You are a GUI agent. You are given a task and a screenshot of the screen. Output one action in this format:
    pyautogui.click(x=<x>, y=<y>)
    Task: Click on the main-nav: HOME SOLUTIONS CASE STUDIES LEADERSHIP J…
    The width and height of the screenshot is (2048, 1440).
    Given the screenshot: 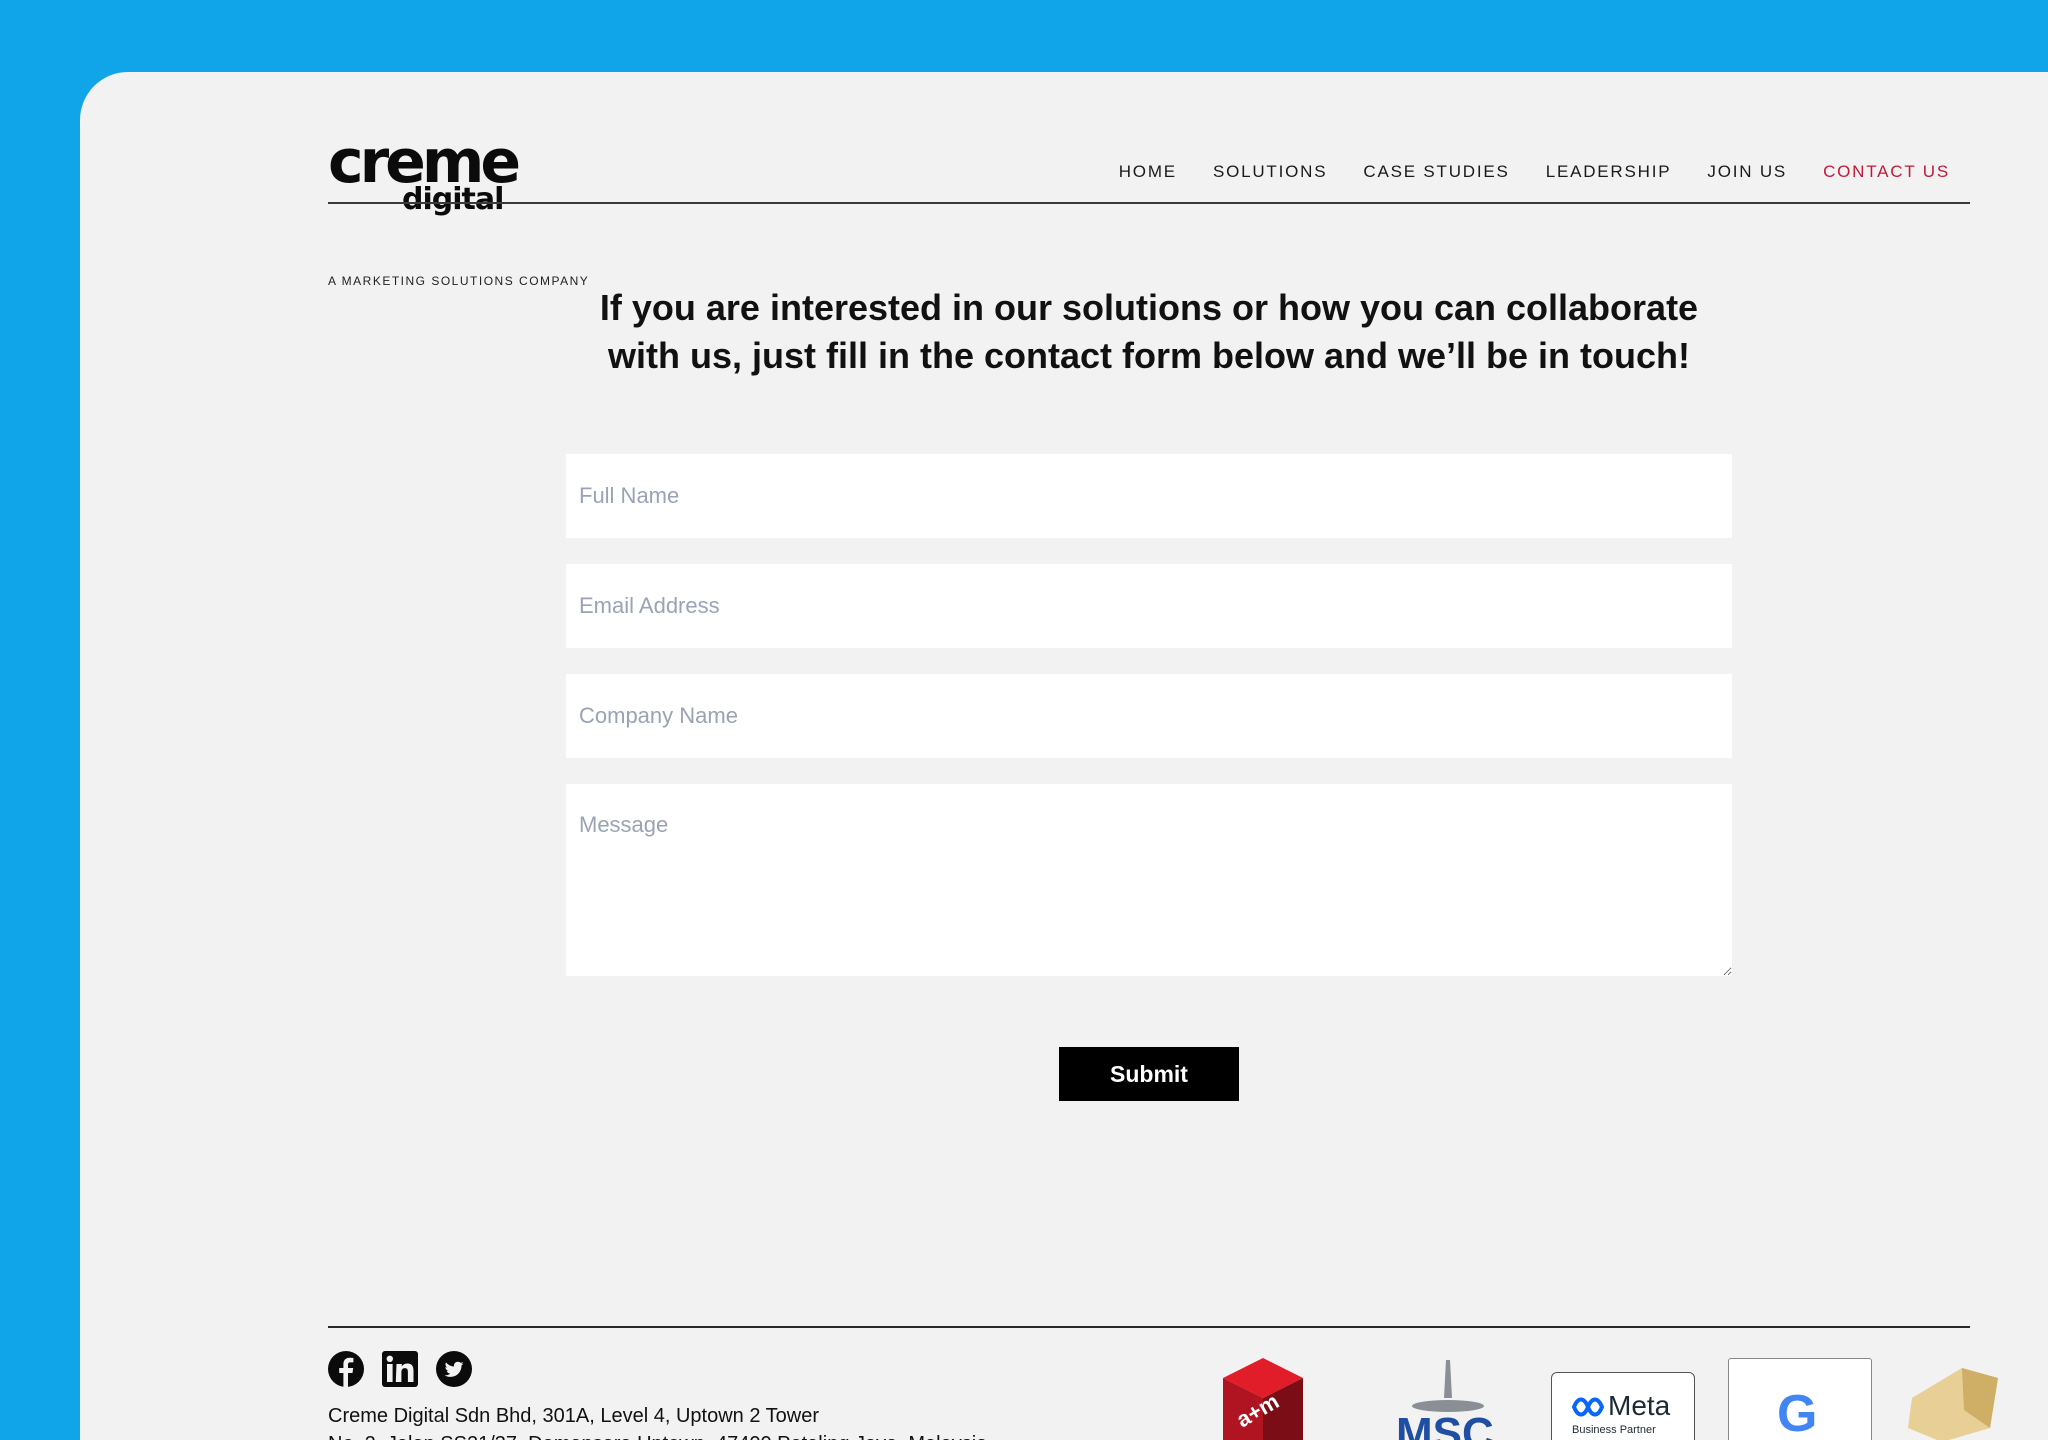 What is the action you would take?
    pyautogui.click(x=1534, y=172)
    